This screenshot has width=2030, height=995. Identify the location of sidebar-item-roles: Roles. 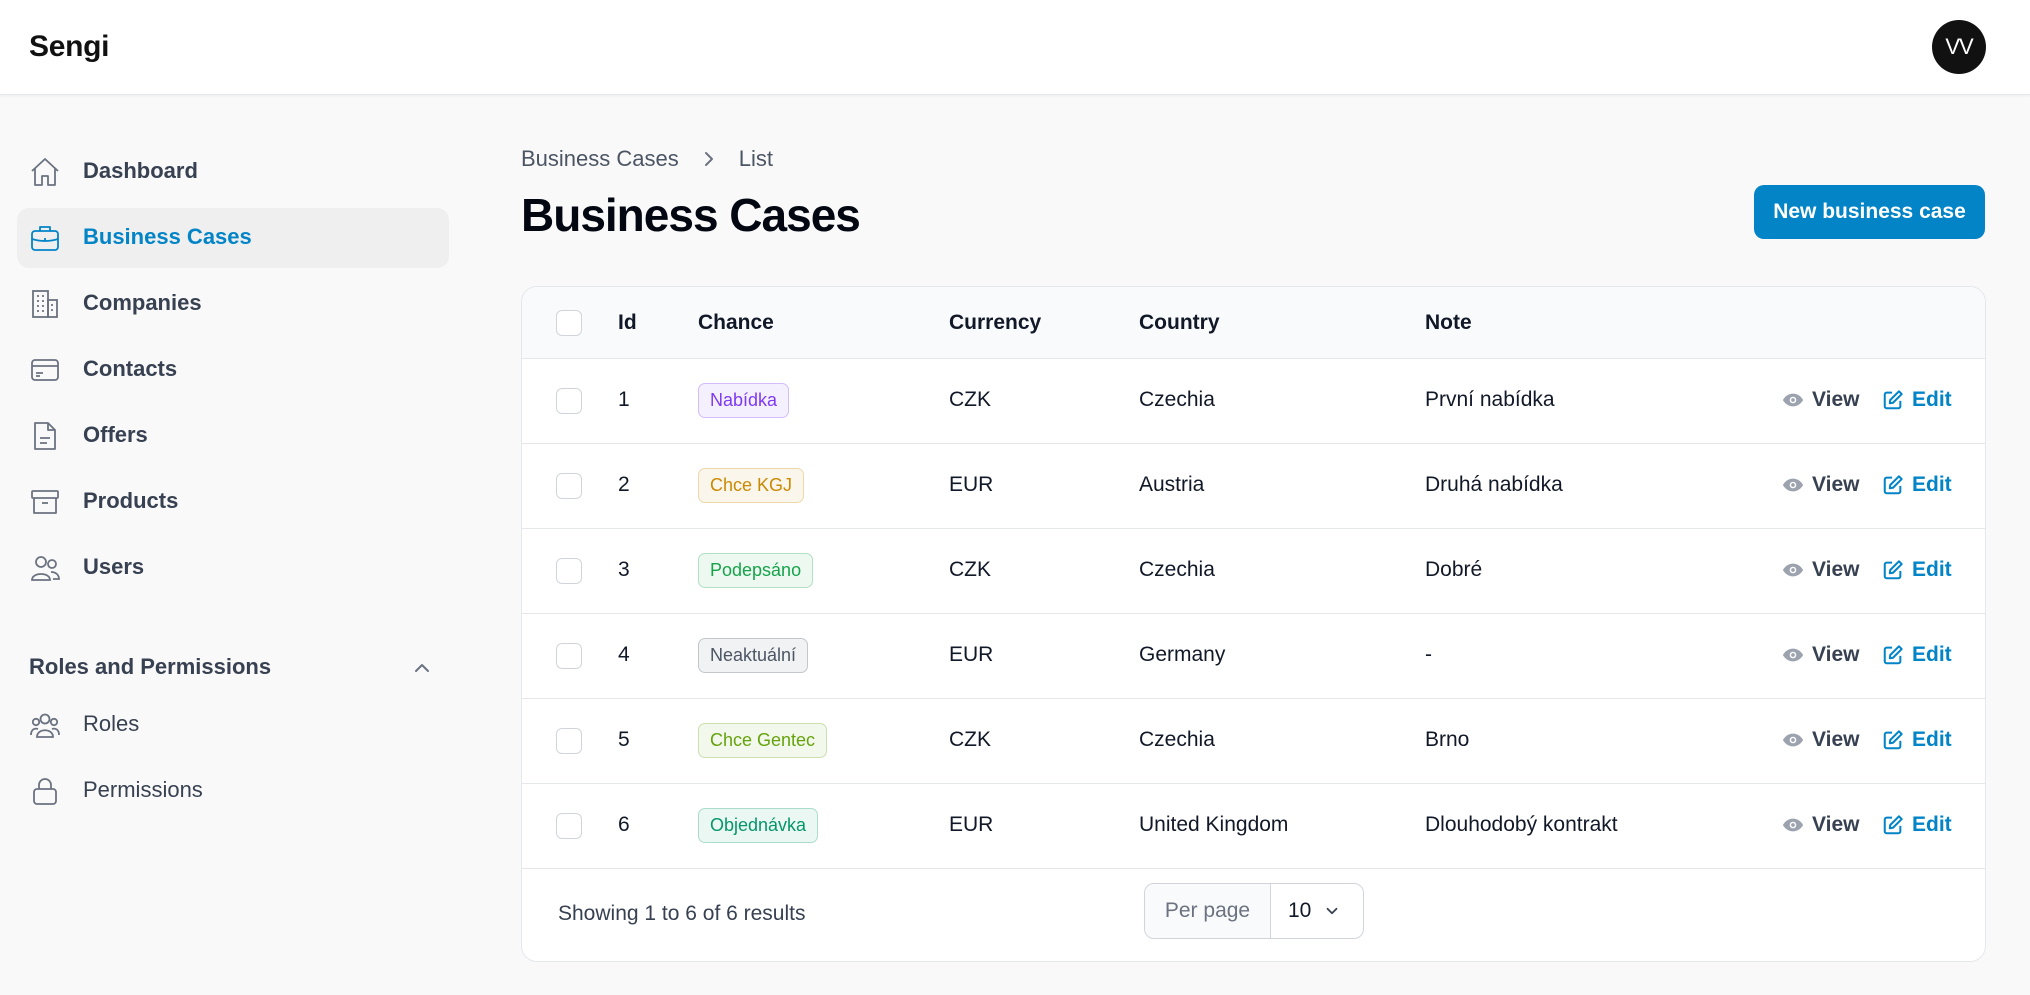
(233, 725).